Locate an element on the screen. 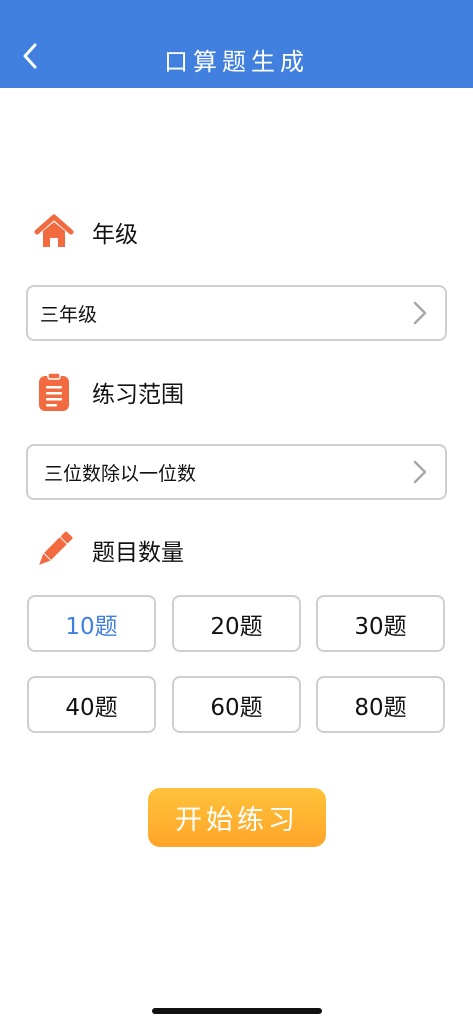 This screenshot has width=473, height=1024. count-section-header: 题目数量 is located at coordinates (109, 550).